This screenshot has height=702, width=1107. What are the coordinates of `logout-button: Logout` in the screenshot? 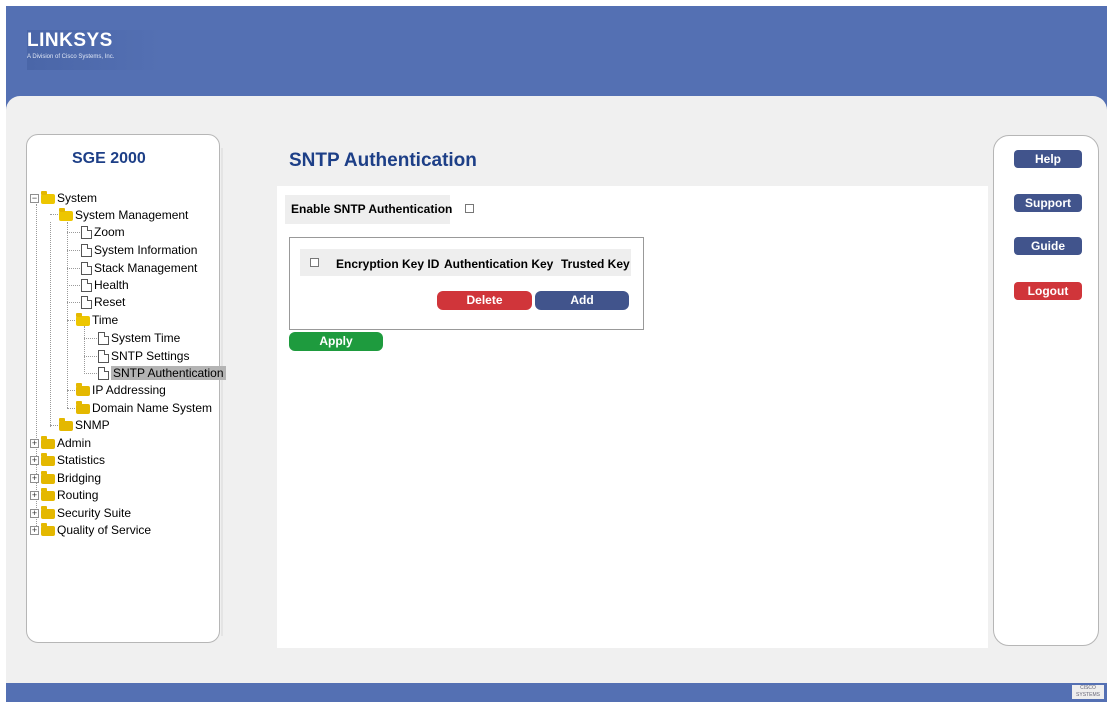 It's located at (1048, 291).